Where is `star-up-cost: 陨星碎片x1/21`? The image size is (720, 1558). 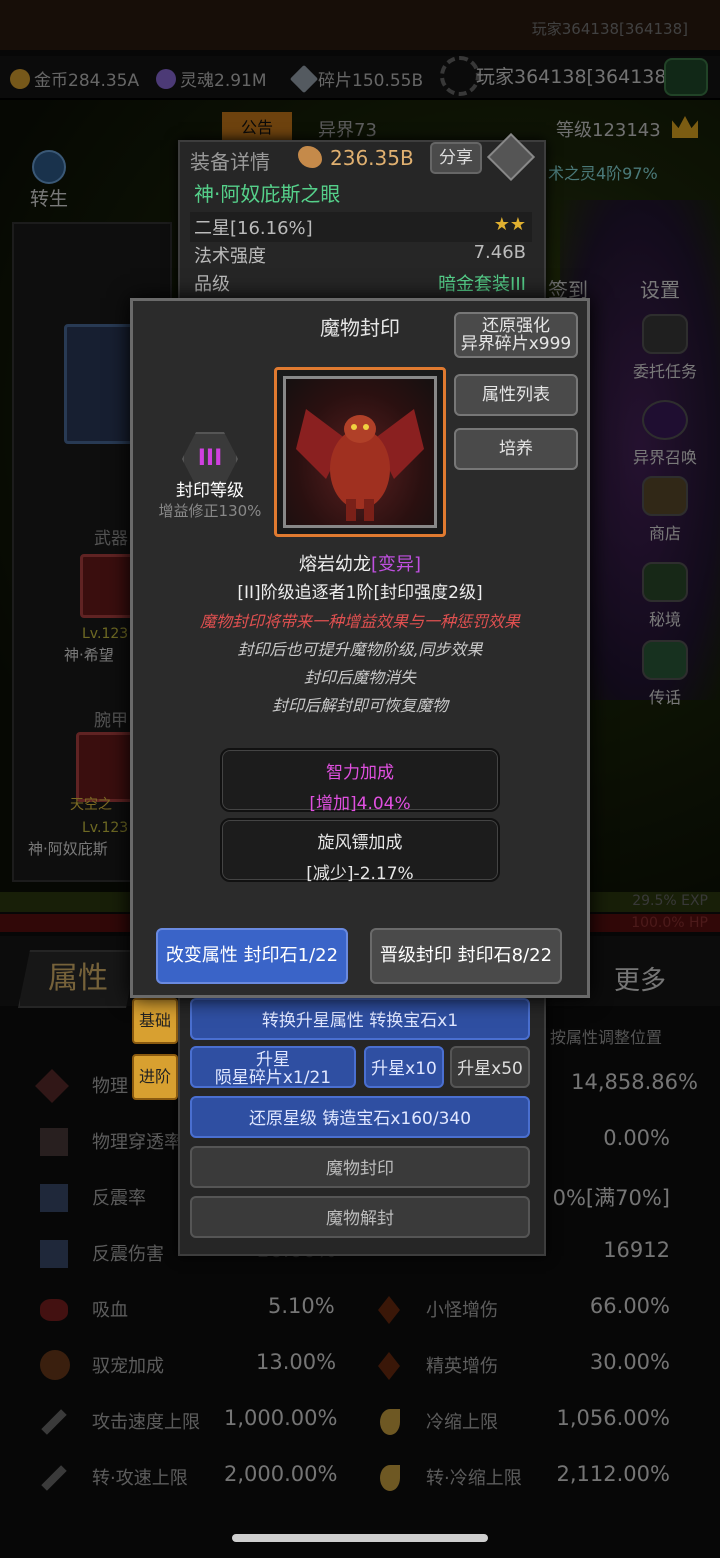
star-up-cost: 陨星碎片x1/21 is located at coordinates (273, 1078).